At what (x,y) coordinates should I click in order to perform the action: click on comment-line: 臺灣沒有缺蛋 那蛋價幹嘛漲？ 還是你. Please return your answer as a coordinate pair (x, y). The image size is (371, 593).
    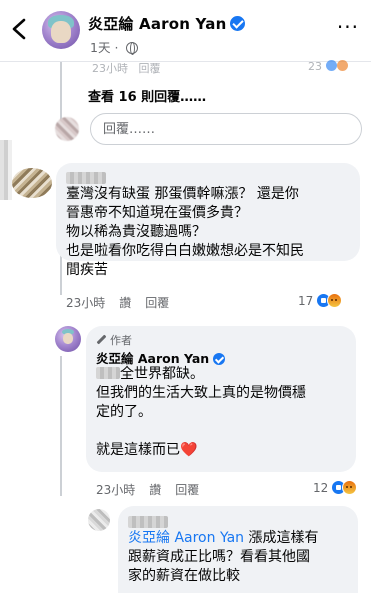
    Looking at the image, I should click on (182, 194).